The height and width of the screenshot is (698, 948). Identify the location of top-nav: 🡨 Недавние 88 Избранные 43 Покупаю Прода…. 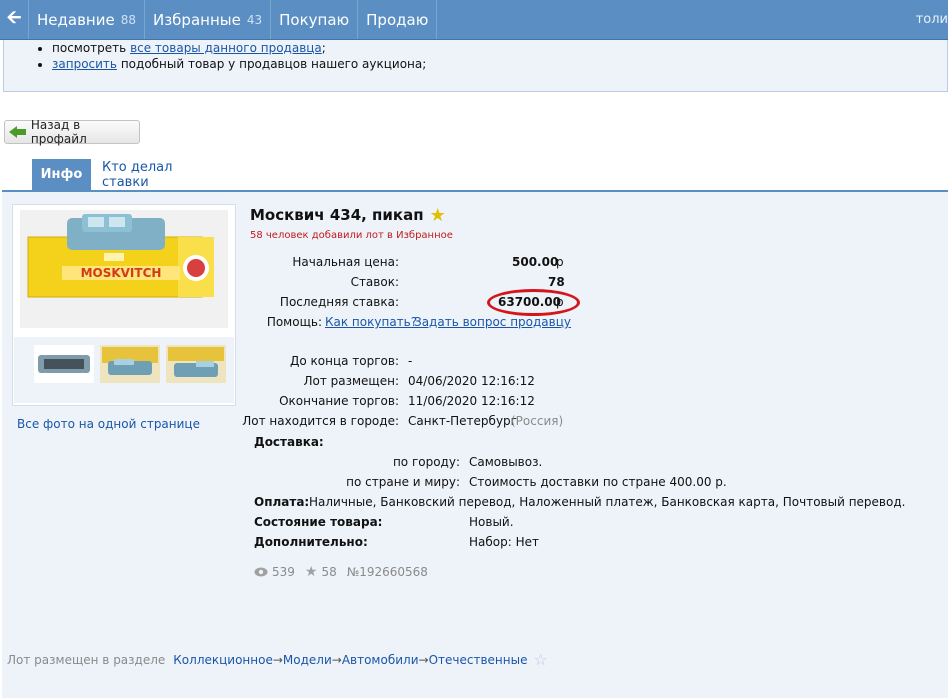
(474, 20).